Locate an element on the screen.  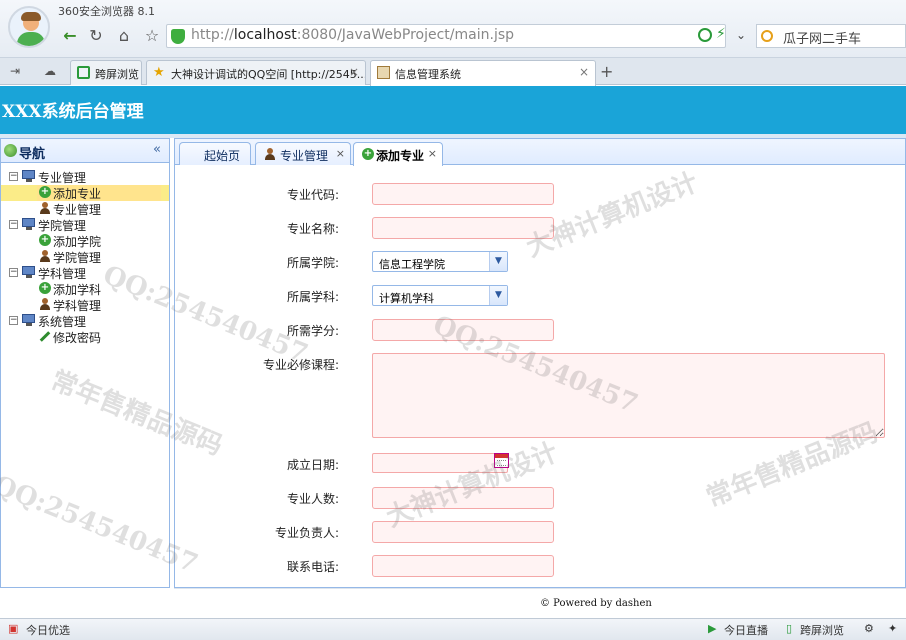
major-code-input is located at coordinates (463, 194).